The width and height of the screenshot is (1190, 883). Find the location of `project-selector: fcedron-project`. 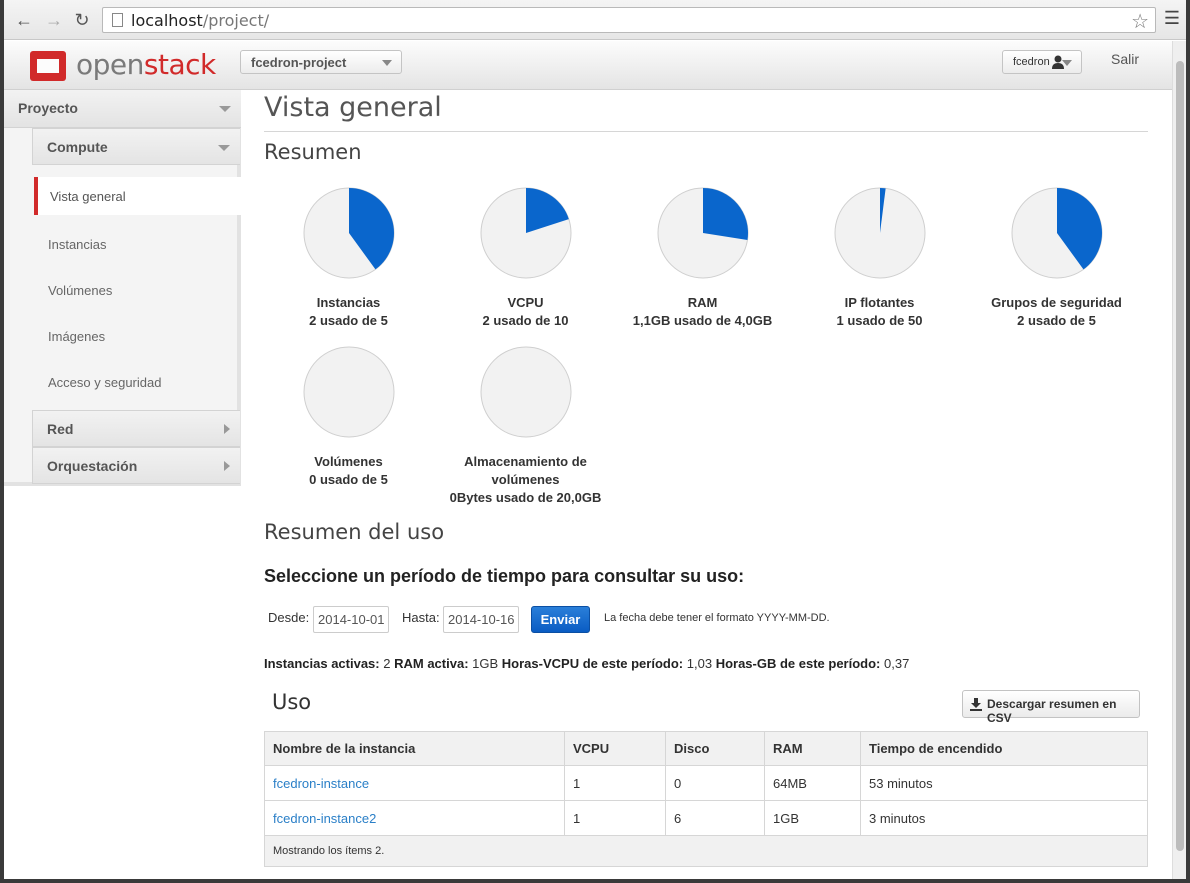

project-selector: fcedron-project is located at coordinates (321, 62).